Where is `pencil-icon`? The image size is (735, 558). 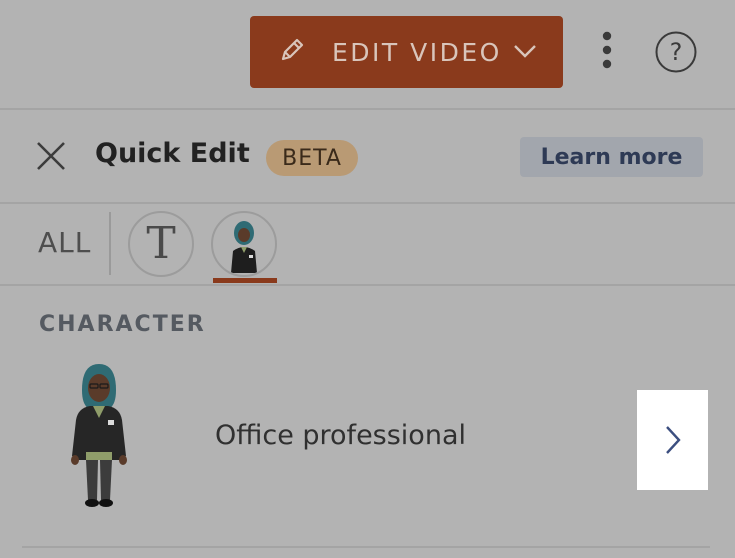 pencil-icon is located at coordinates (292, 52).